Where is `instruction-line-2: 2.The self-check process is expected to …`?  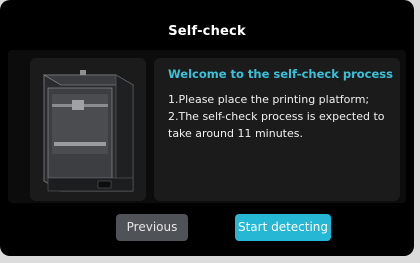
instruction-line-2: 2.The self-check process is expected to … is located at coordinates (276, 125).